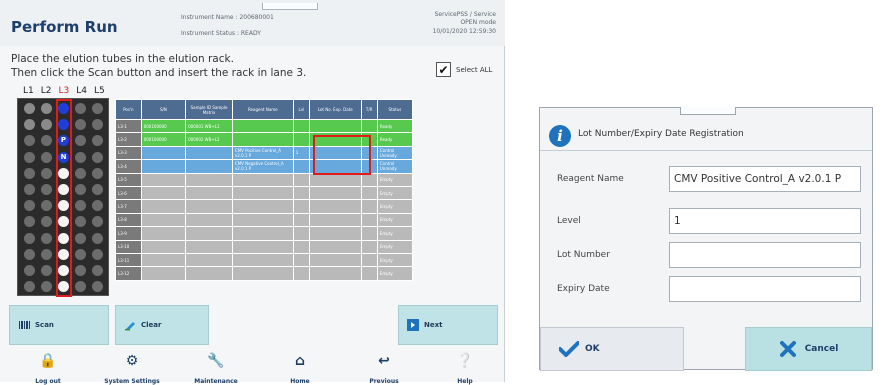  I want to click on lane-label: L5, so click(99, 91).